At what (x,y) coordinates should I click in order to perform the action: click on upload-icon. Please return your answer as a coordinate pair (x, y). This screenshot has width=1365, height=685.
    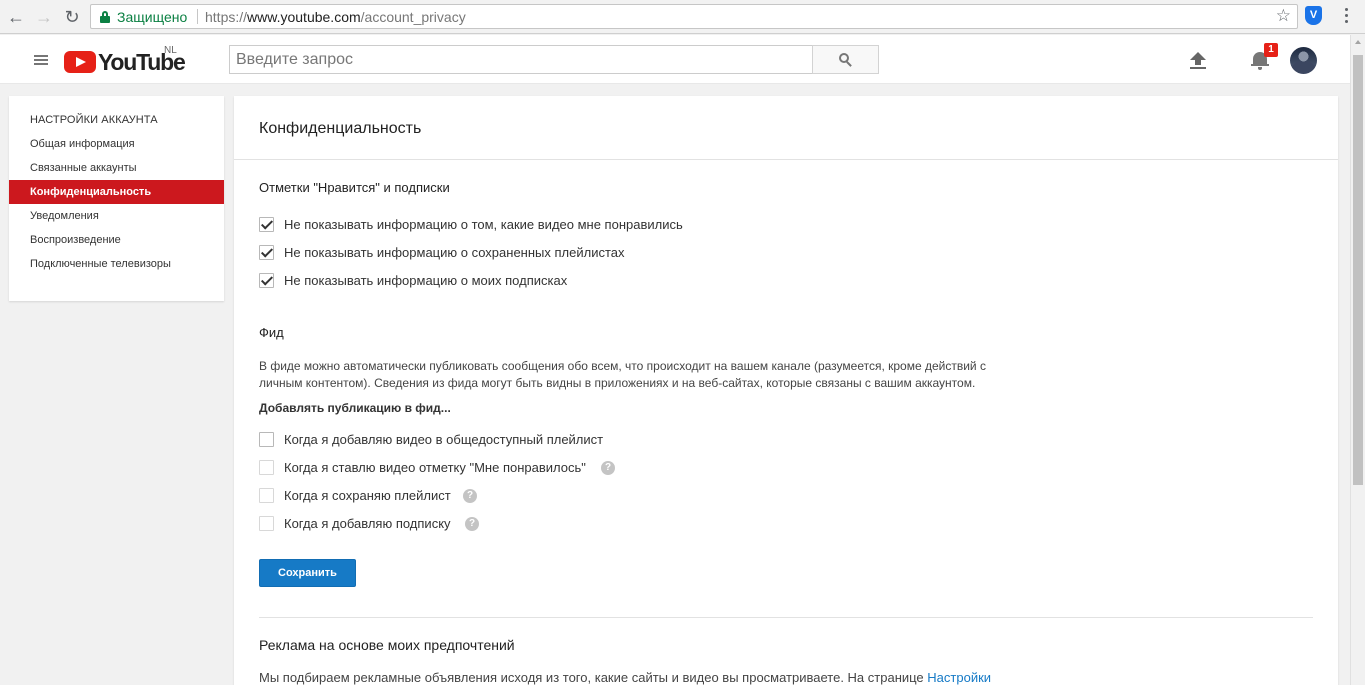
    Looking at the image, I should click on (1198, 61).